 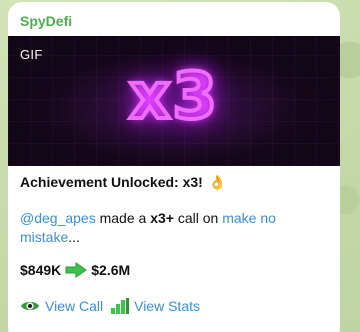 What do you see at coordinates (46, 21) in the screenshot?
I see `sender-name: SpyDefi` at bounding box center [46, 21].